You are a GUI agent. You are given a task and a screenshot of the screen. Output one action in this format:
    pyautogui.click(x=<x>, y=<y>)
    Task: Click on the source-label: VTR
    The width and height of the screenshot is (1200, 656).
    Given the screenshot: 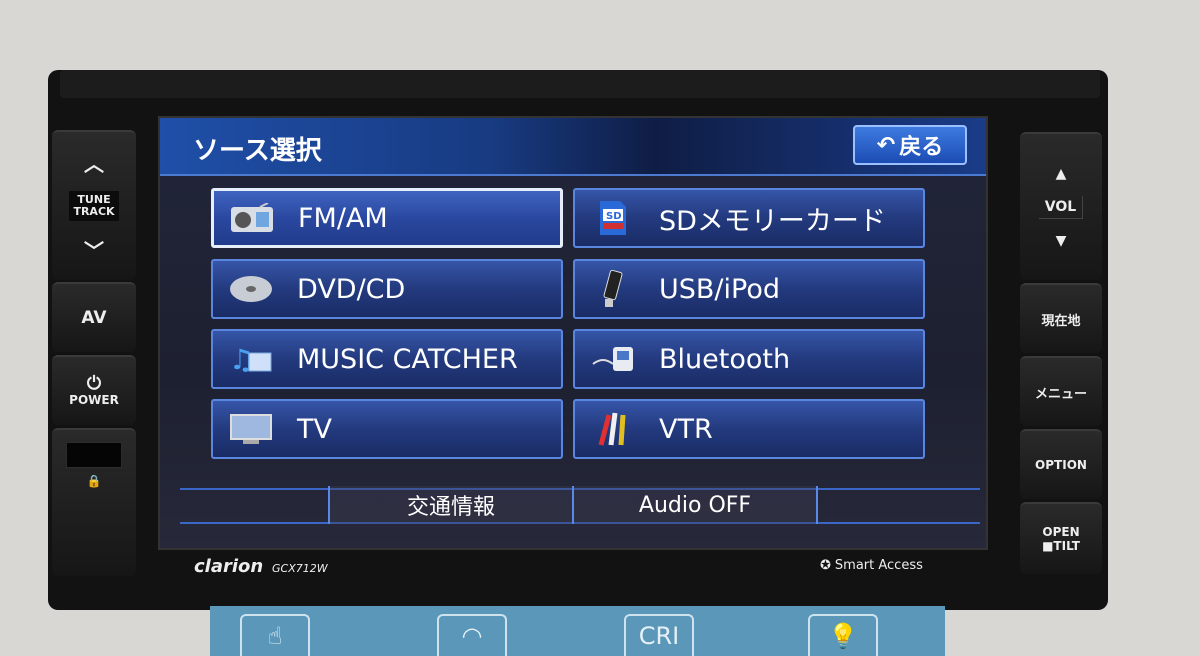 What is the action you would take?
    pyautogui.click(x=686, y=429)
    